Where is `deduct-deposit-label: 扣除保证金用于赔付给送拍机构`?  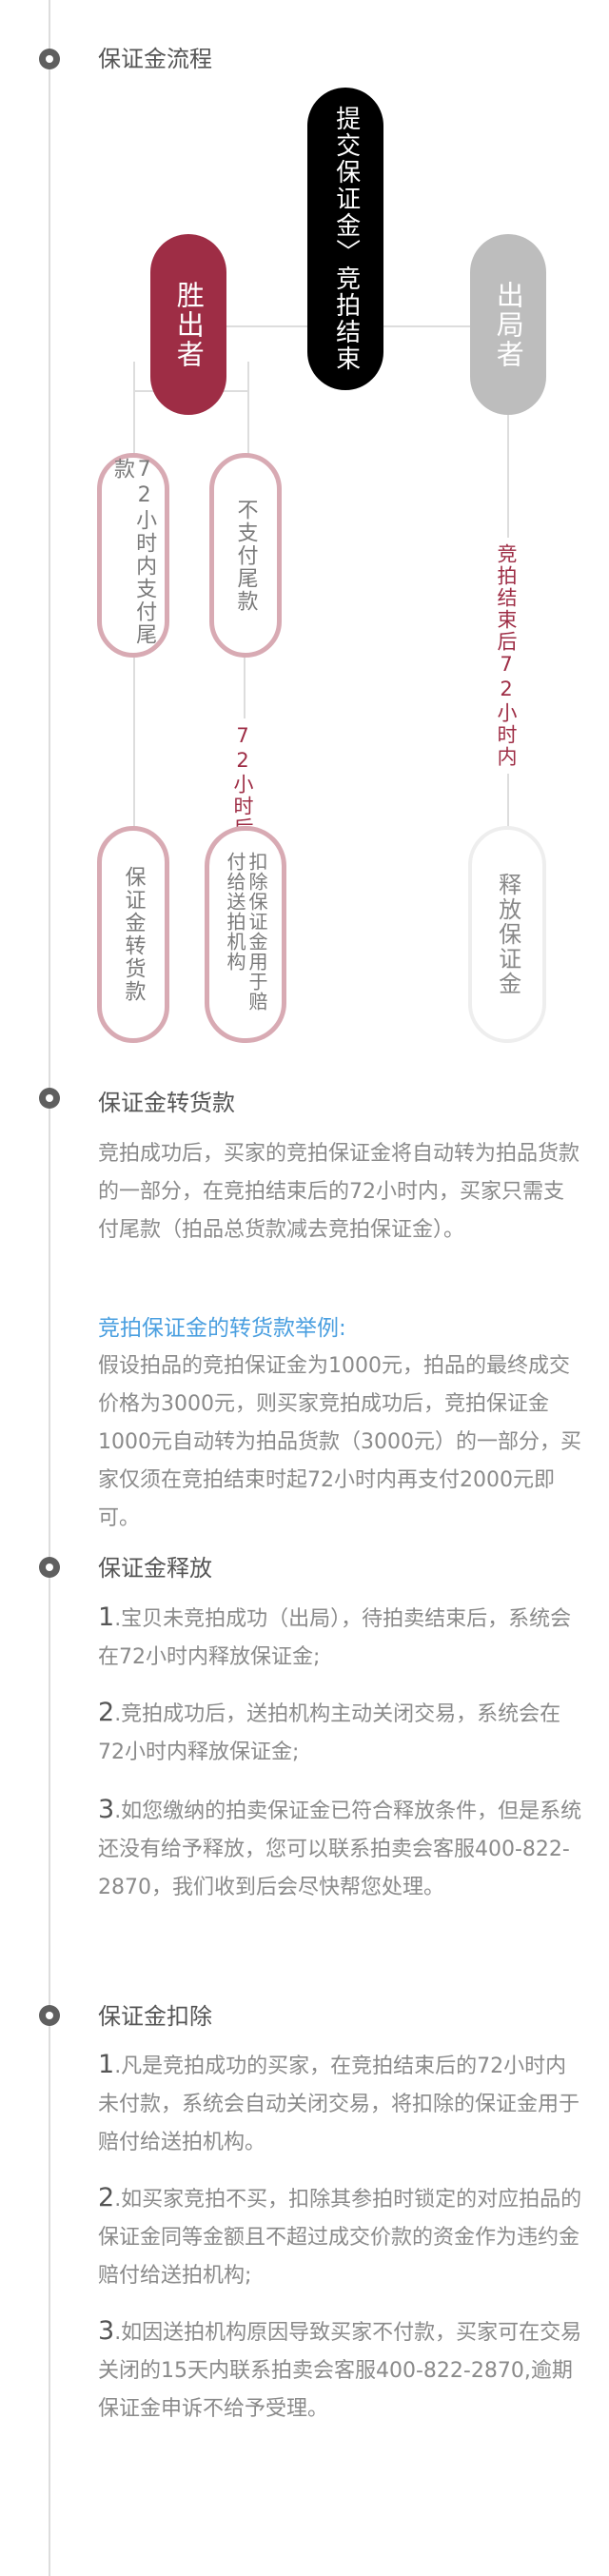
deduct-deposit-label: 扣除保证金用于赔付给送拍机构 is located at coordinates (246, 931).